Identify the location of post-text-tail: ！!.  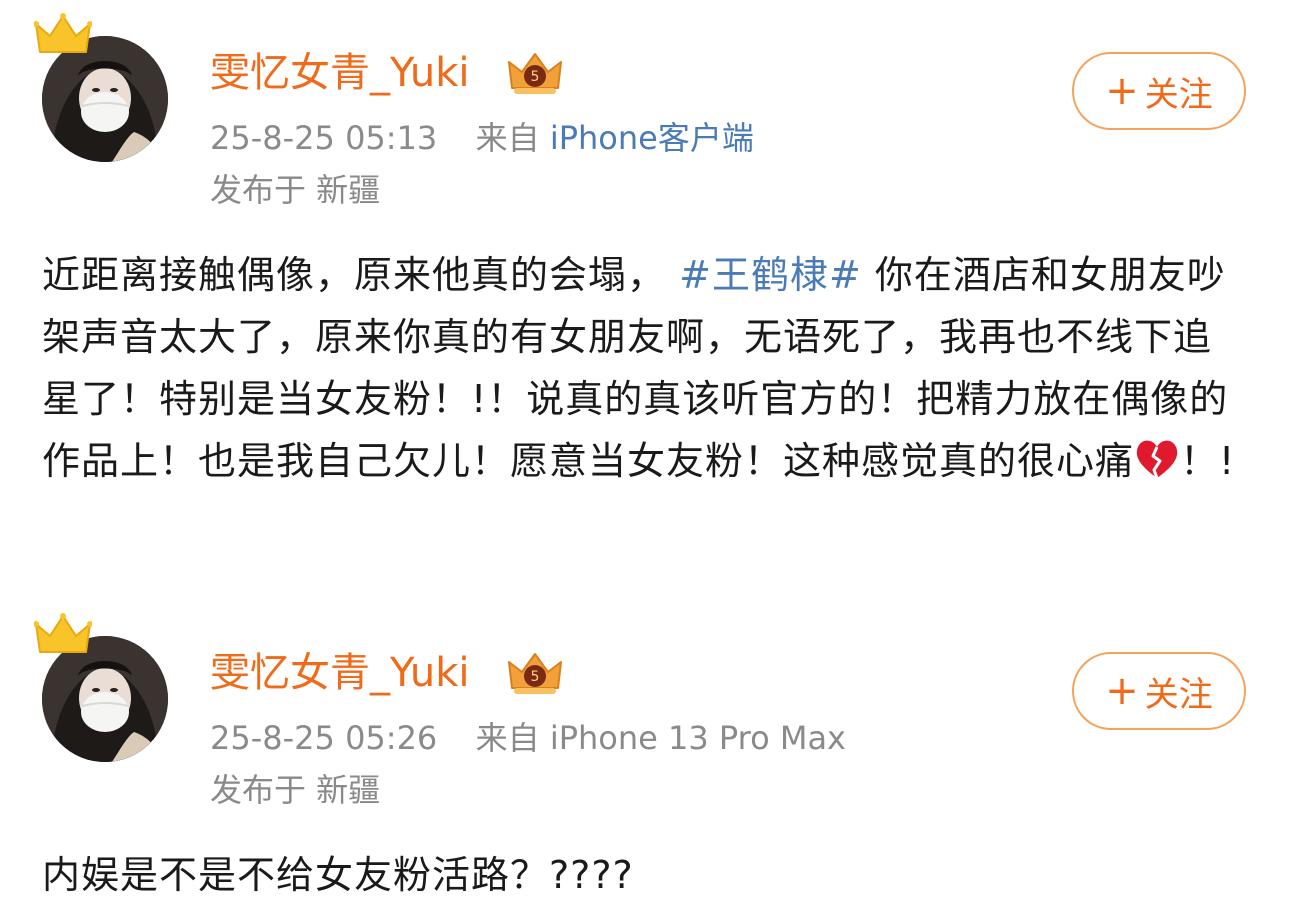
(1208, 461).